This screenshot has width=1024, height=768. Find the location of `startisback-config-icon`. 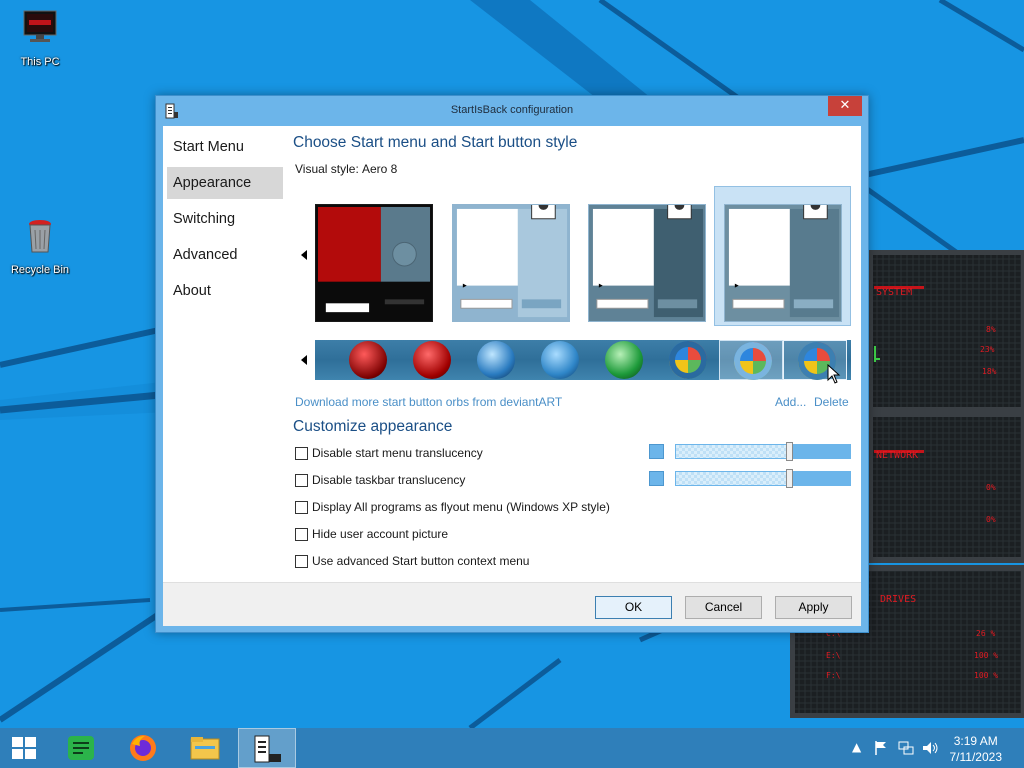

startisback-config-icon is located at coordinates (267, 749).